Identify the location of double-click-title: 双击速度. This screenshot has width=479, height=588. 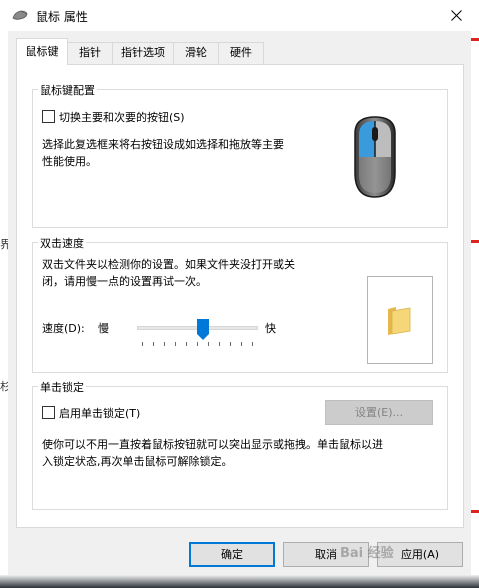
(62, 243).